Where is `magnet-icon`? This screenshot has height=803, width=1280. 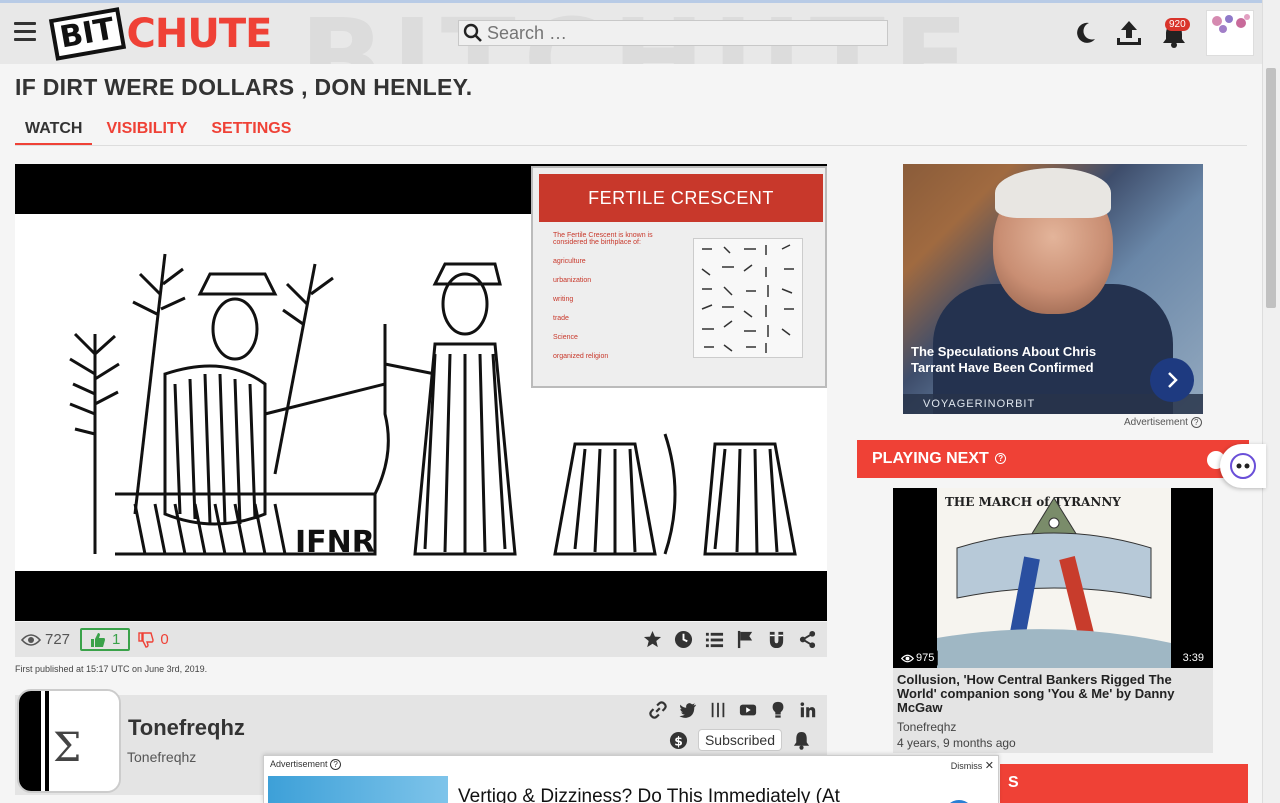
magnet-icon is located at coordinates (776, 639).